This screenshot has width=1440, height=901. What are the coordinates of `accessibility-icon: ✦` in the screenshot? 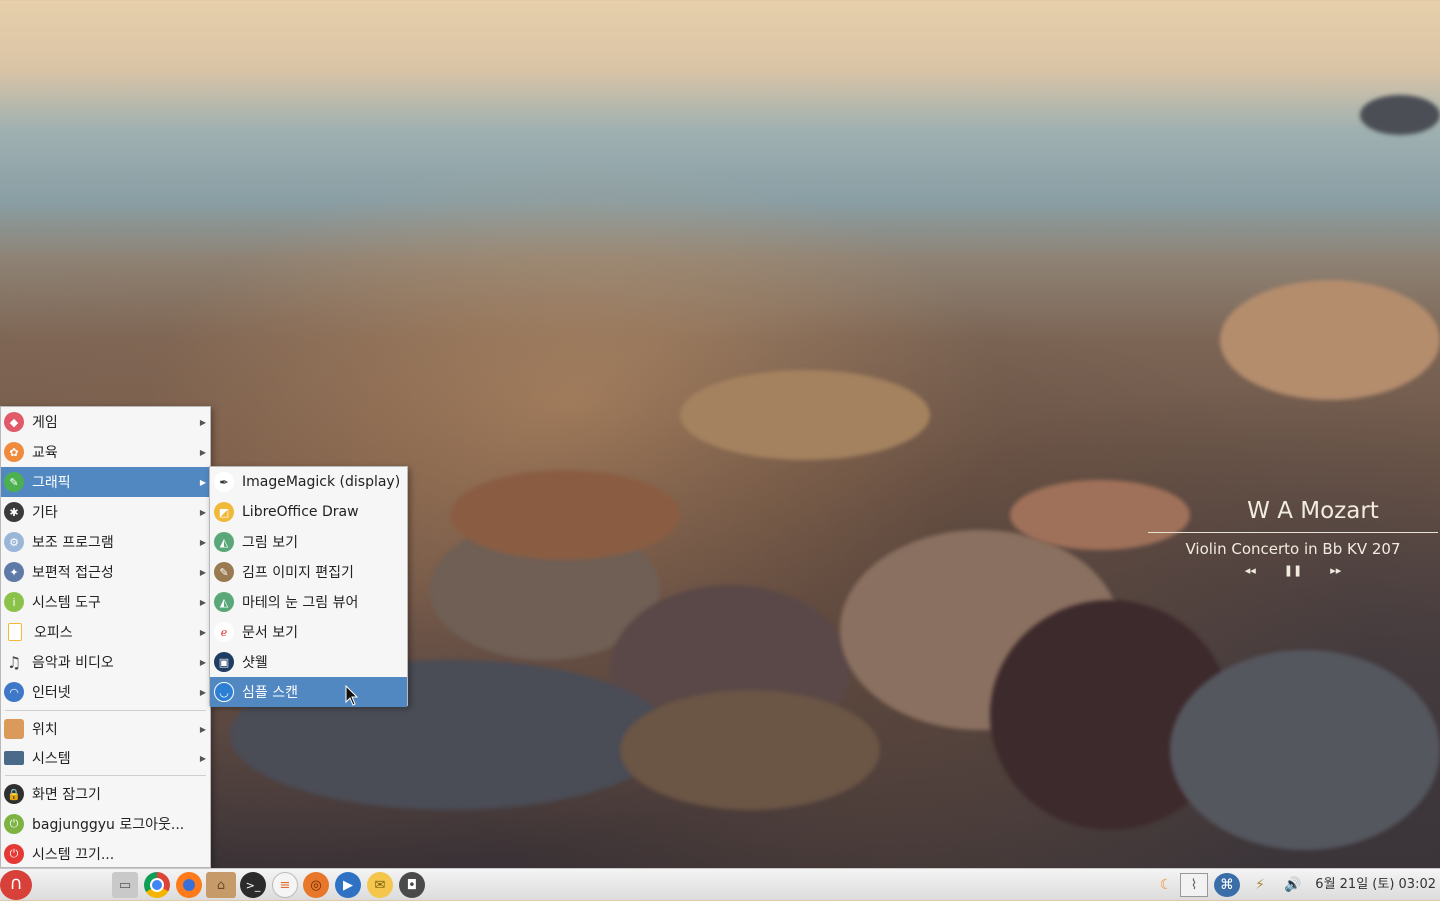 It's located at (14, 572).